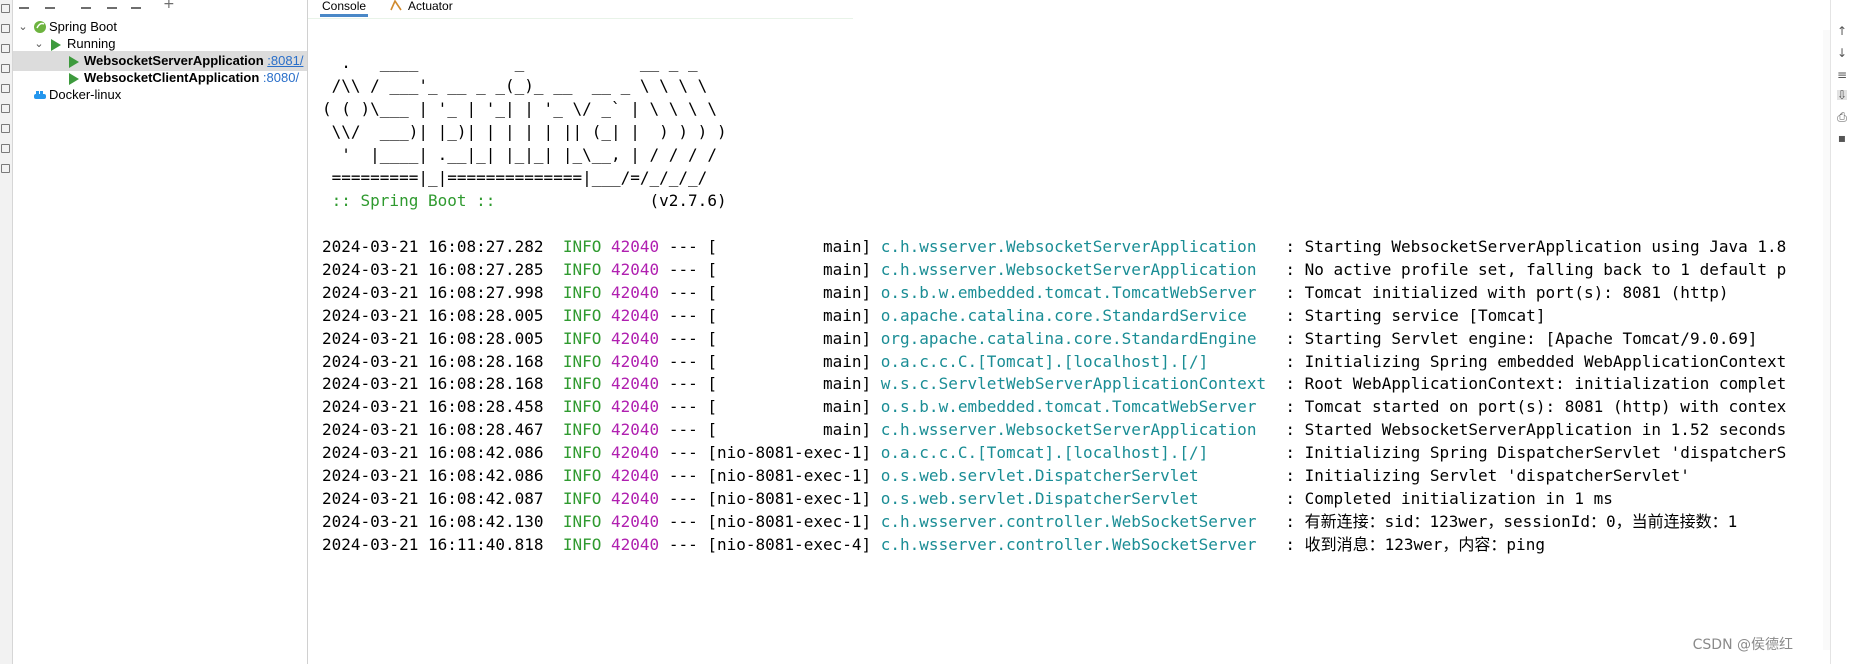 This screenshot has height=664, width=1853. I want to click on collapse-icon, so click(5, 8).